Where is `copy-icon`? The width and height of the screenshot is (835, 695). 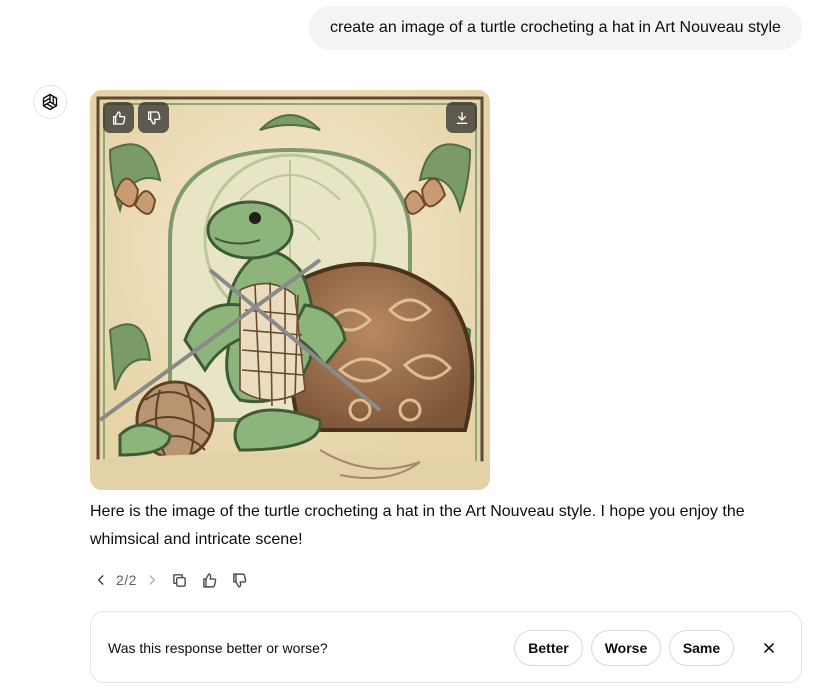 copy-icon is located at coordinates (180, 580).